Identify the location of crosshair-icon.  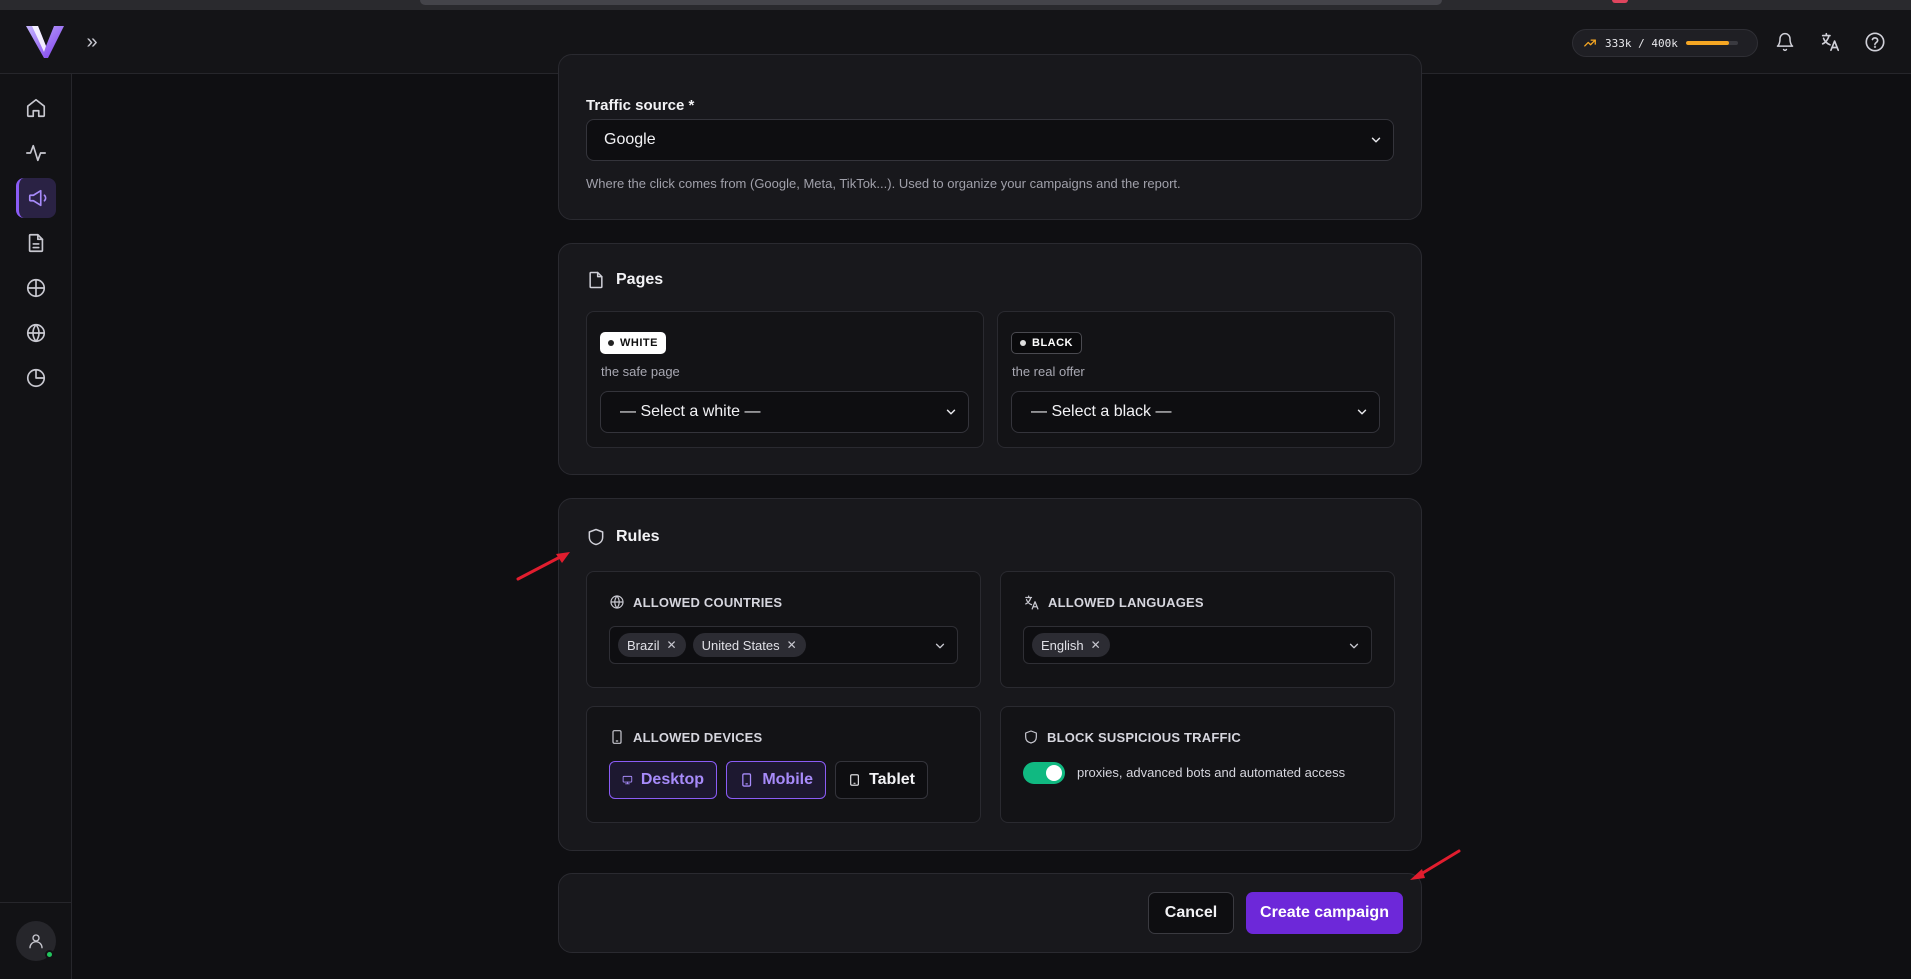
(36, 288).